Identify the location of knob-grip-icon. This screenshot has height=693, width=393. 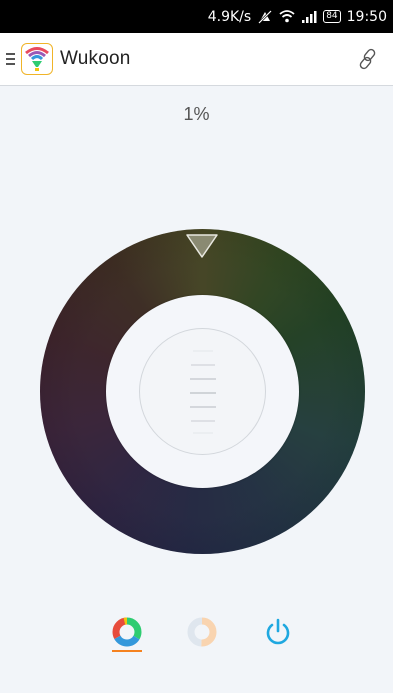
(203, 392).